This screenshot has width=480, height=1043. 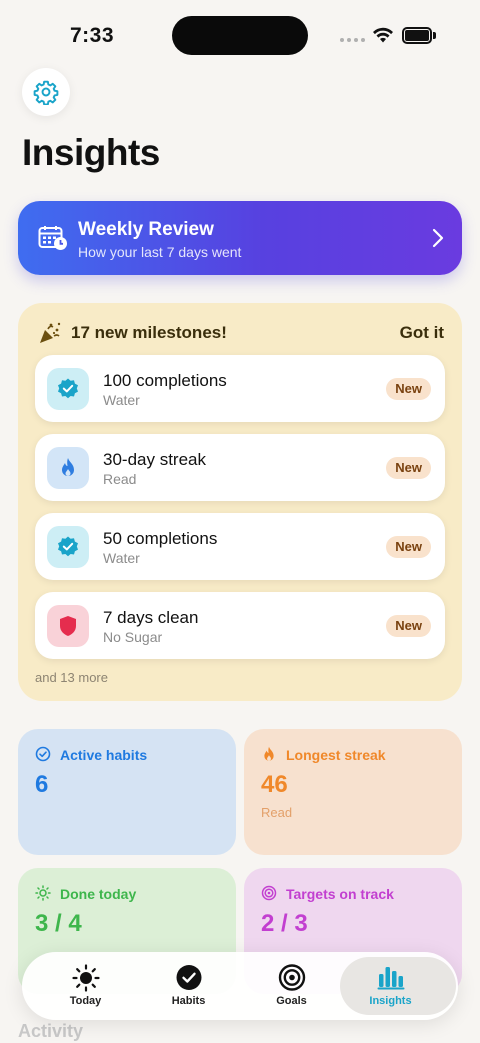 I want to click on tab-today: Today, so click(x=85, y=986).